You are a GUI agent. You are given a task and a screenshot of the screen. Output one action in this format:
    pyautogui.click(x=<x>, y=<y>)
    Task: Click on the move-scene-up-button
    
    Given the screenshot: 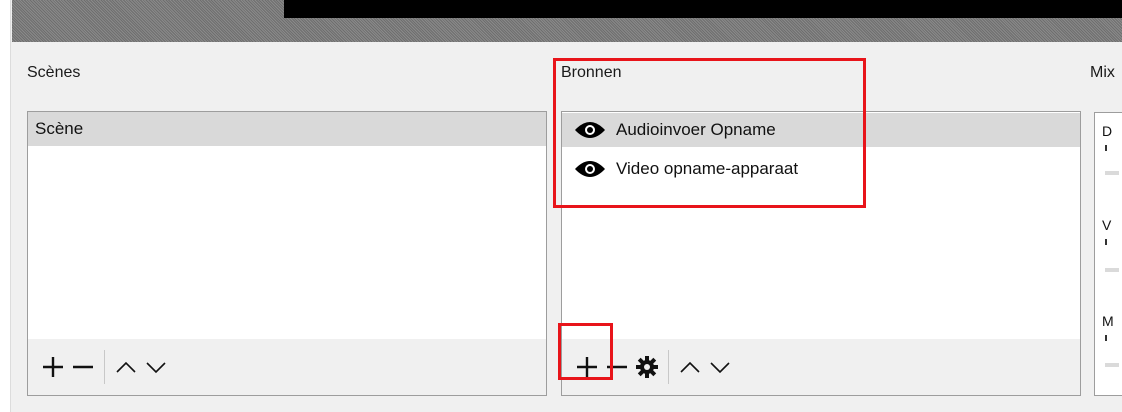 What is the action you would take?
    pyautogui.click(x=126, y=367)
    